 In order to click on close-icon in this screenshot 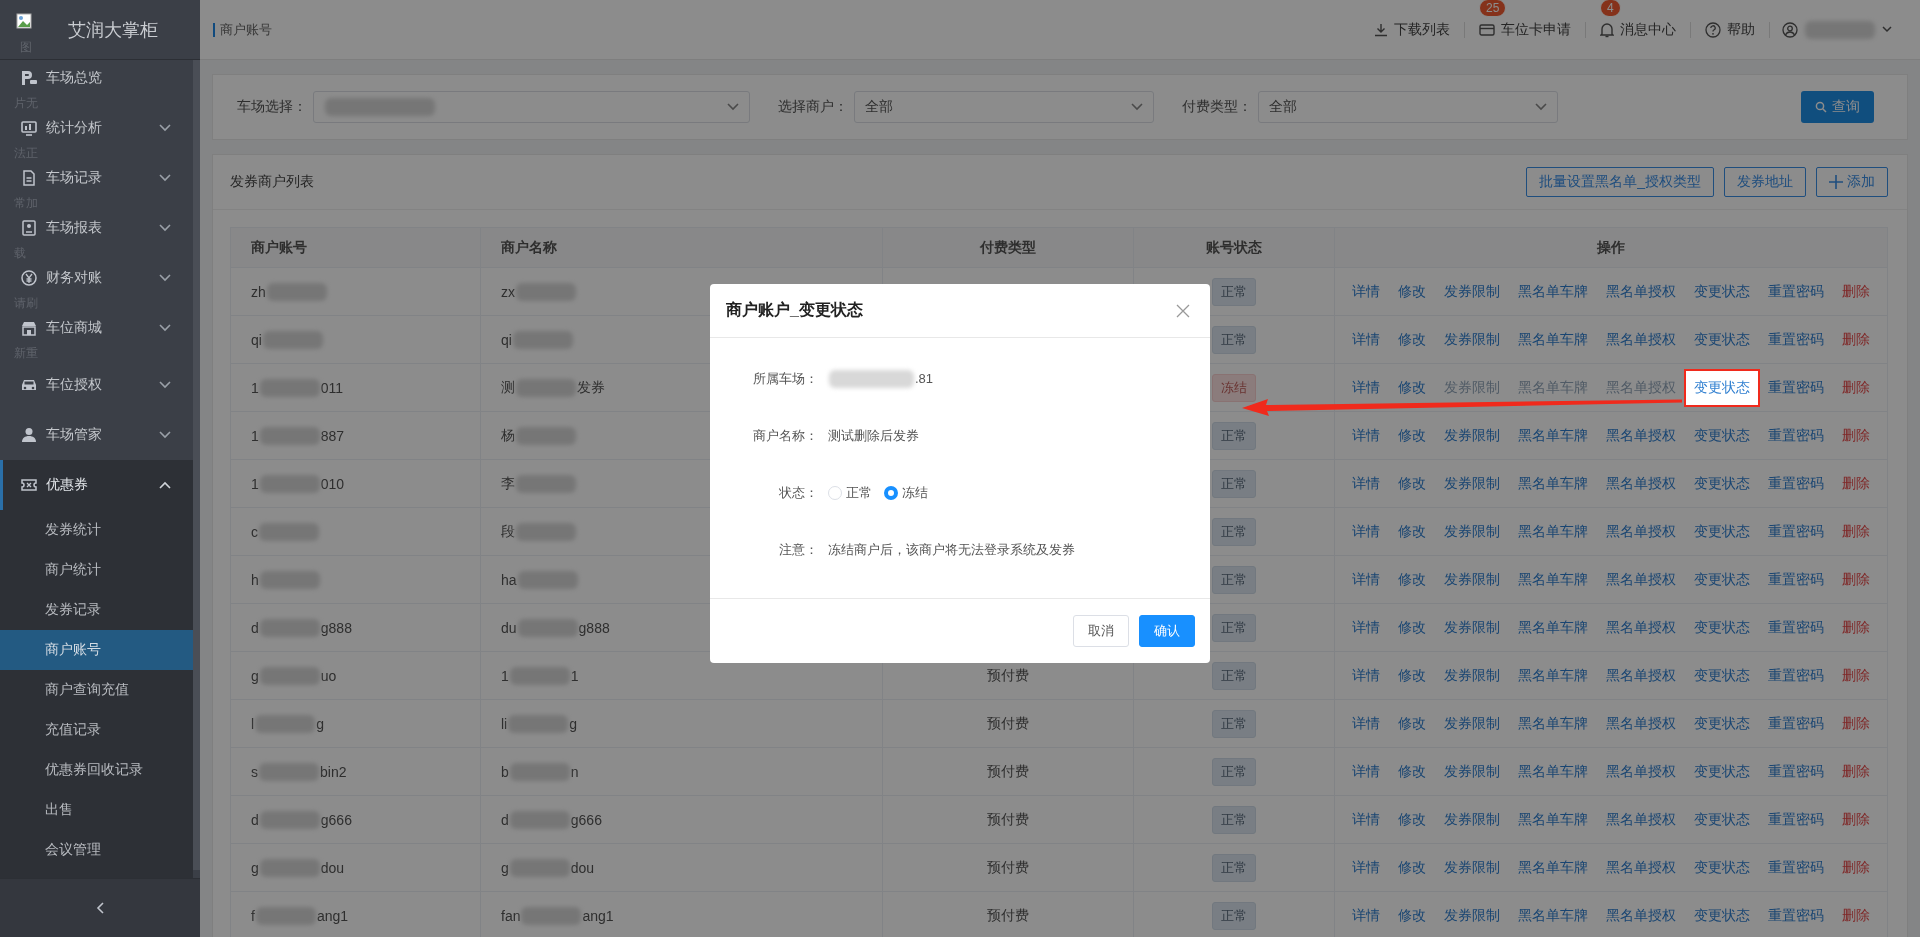, I will do `click(1183, 310)`.